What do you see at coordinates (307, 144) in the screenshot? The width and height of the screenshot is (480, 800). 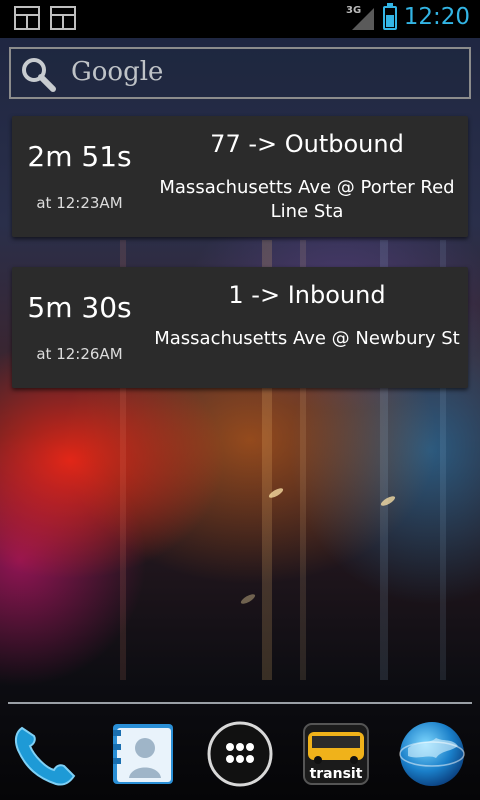 I see `route-direction: 77 -> Outbound` at bounding box center [307, 144].